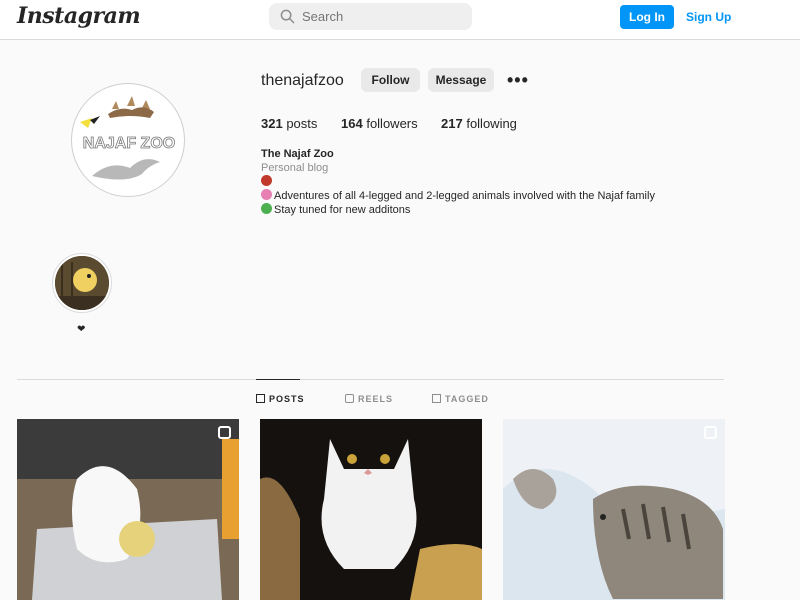 Image resolution: width=800 pixels, height=600 pixels. I want to click on search-input, so click(382, 16).